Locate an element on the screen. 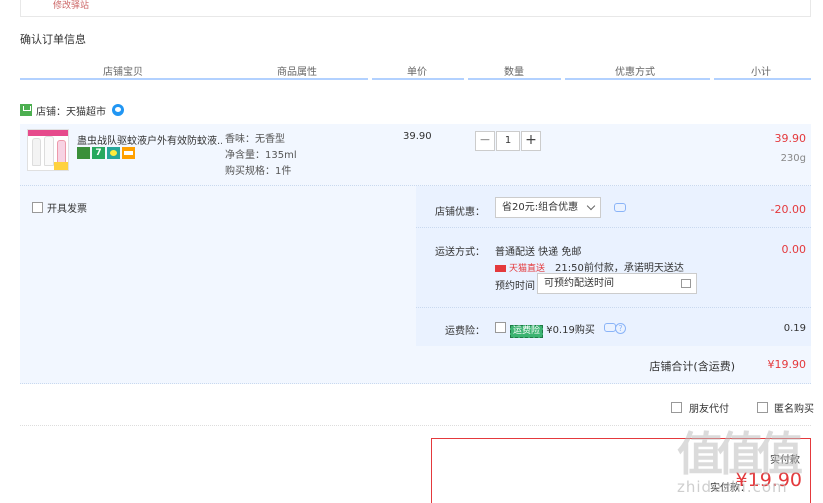 The height and width of the screenshot is (503, 823). calendar-icon is located at coordinates (686, 283).